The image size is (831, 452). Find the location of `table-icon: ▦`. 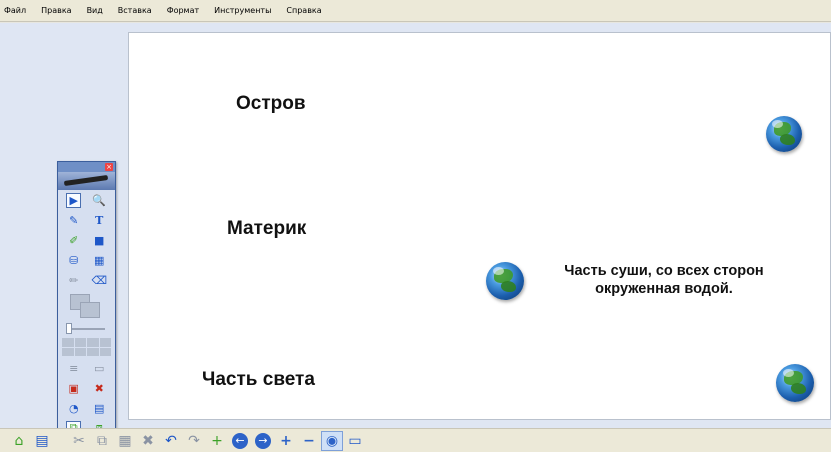

table-icon: ▦ is located at coordinates (99, 260).